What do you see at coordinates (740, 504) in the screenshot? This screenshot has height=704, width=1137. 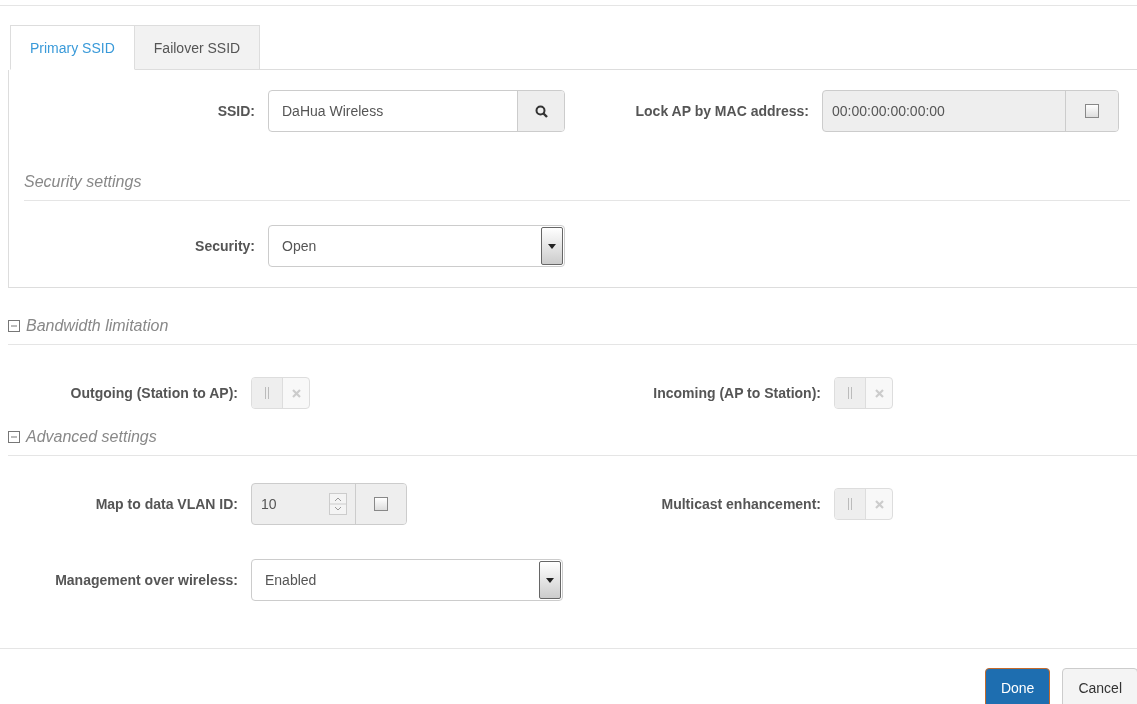 I see `field-label: Multicast enhancement:` at bounding box center [740, 504].